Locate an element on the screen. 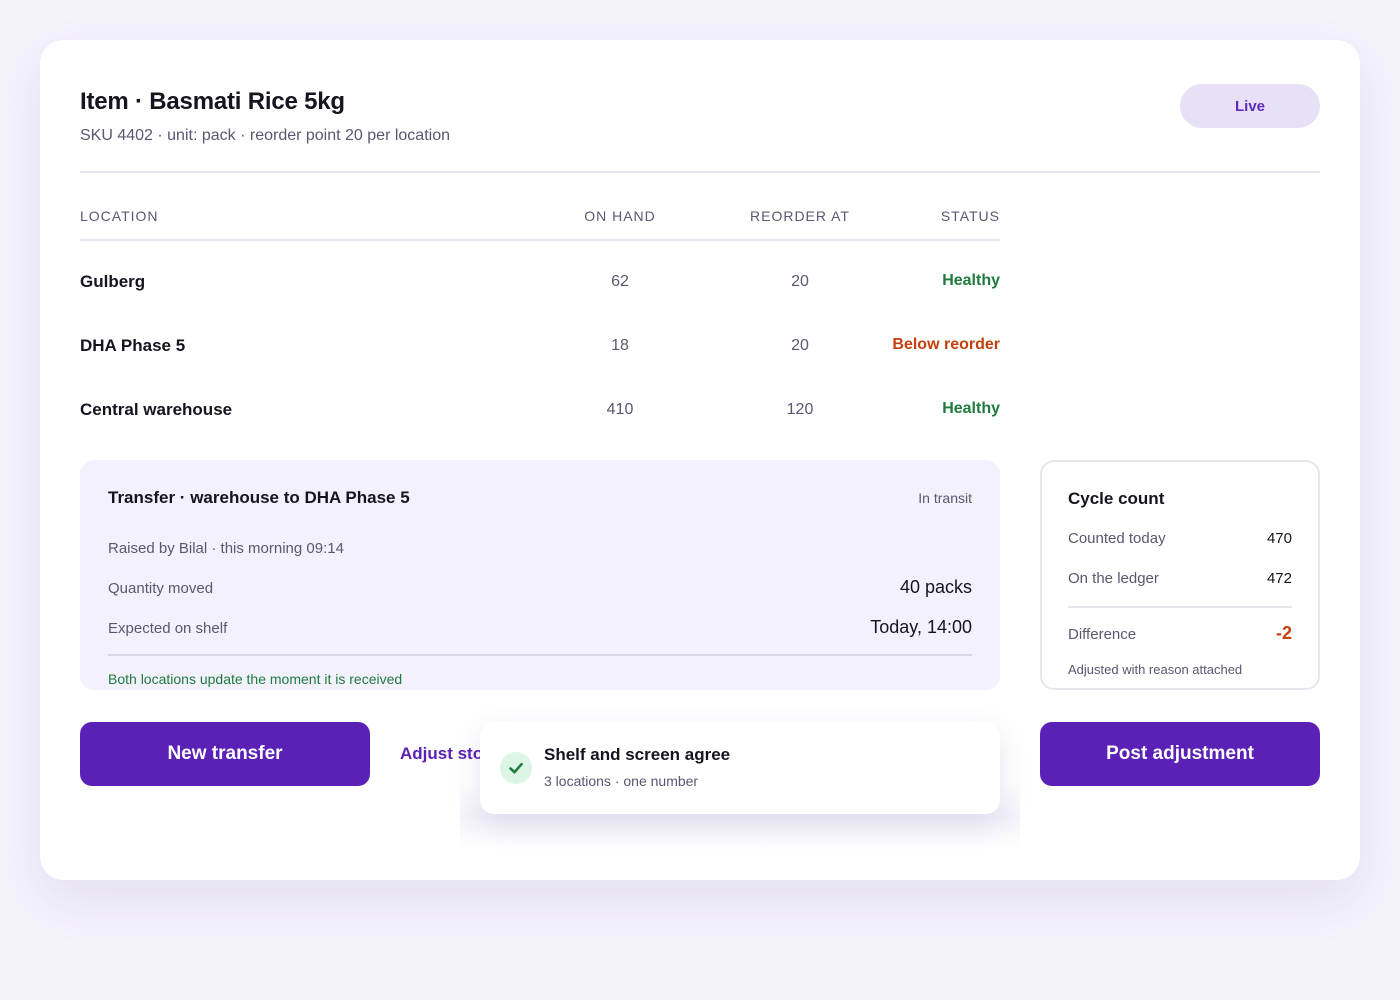 The width and height of the screenshot is (1400, 1000). check-icon is located at coordinates (516, 768).